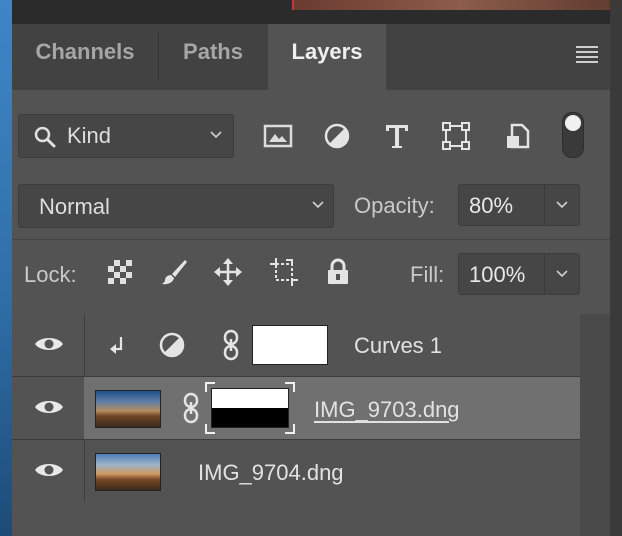 Image resolution: width=622 pixels, height=536 pixels. What do you see at coordinates (387, 410) in the screenshot?
I see `layer-name: IMG_9703.dng` at bounding box center [387, 410].